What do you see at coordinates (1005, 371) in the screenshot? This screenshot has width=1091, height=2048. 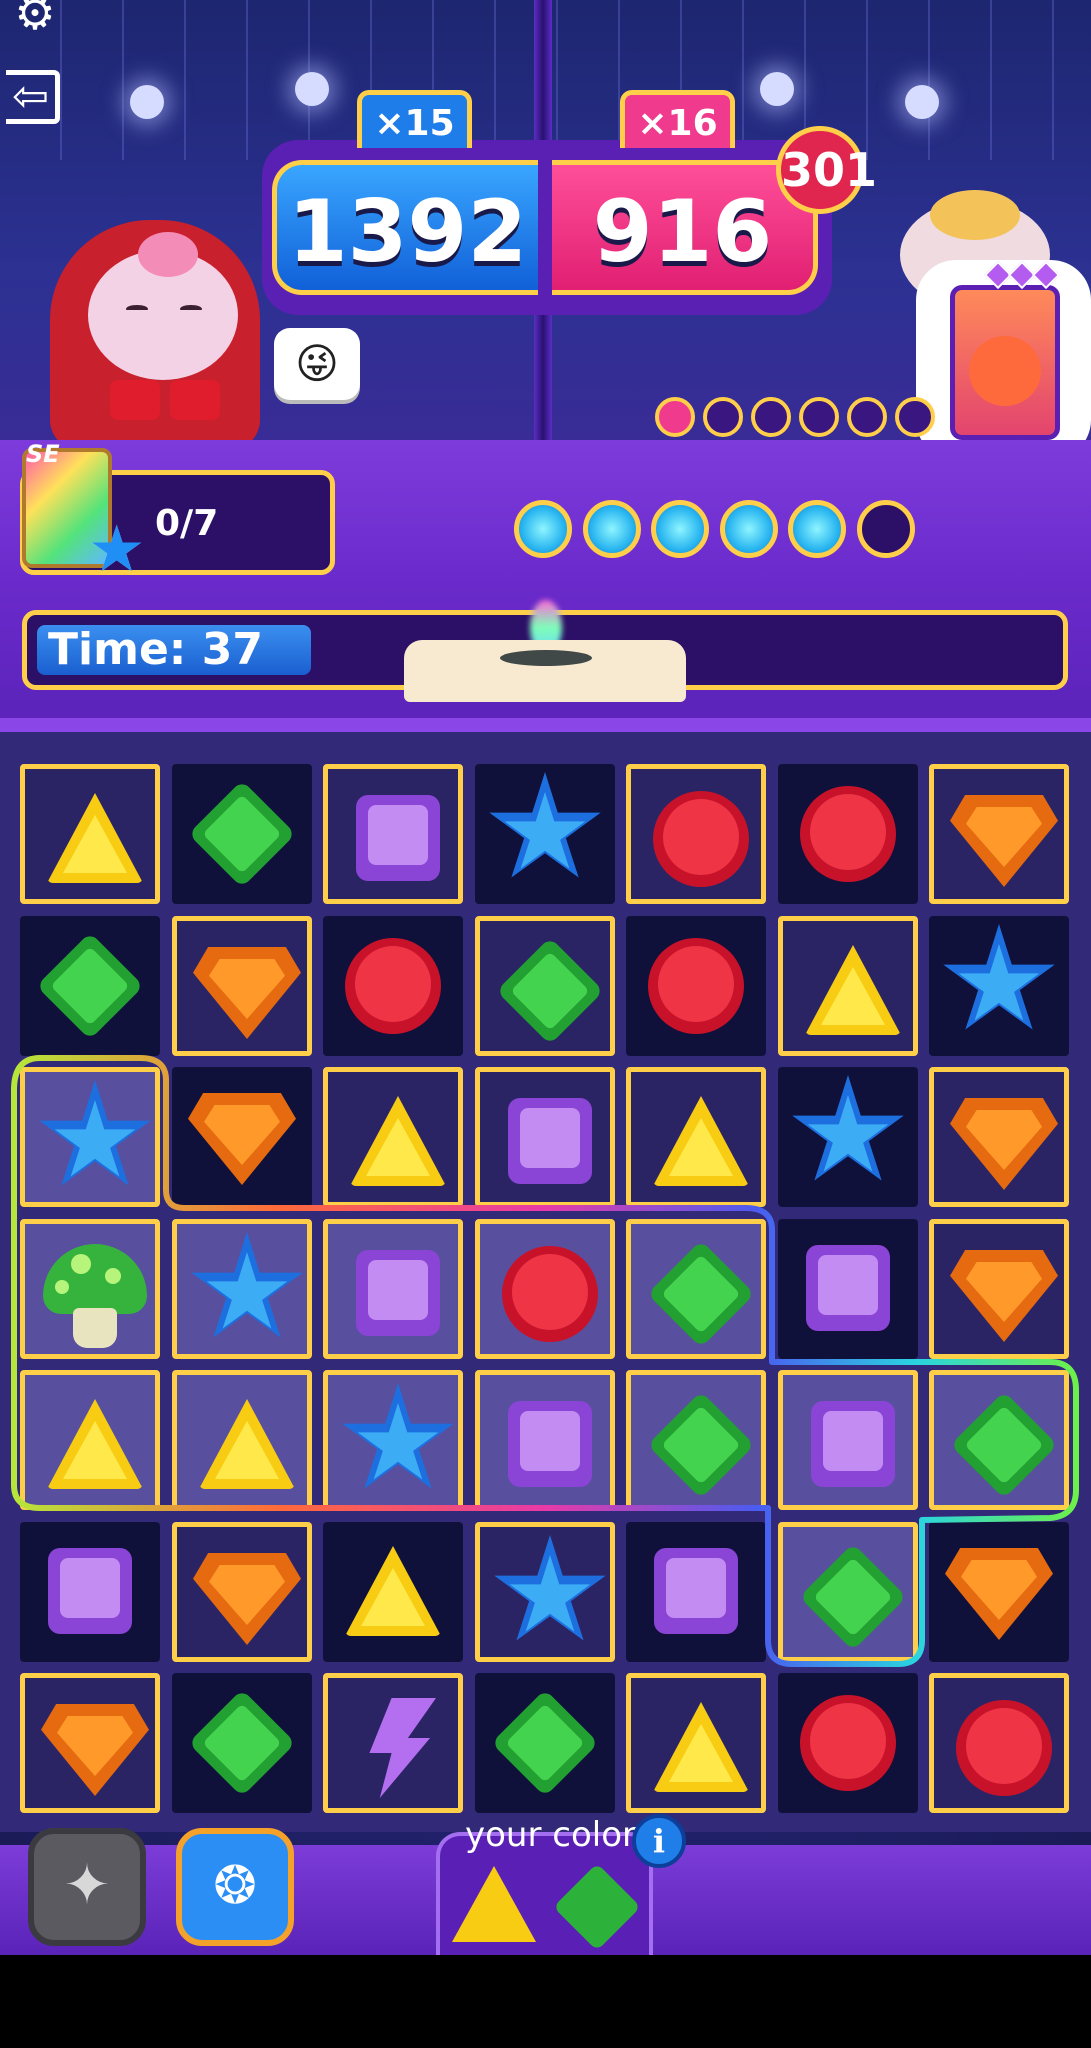 I see `octopus-character-icon` at bounding box center [1005, 371].